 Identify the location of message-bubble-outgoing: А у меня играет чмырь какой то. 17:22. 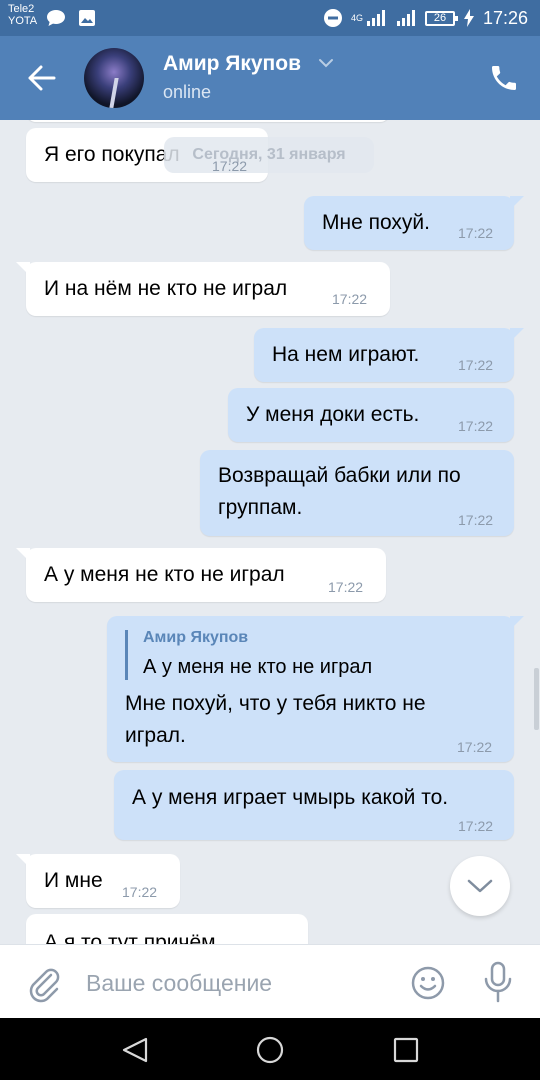
(314, 805).